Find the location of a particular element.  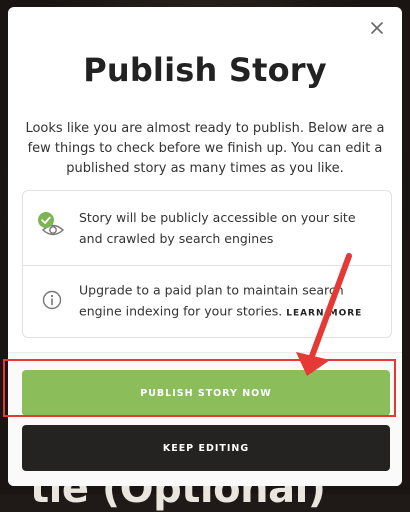

learn-more-link: LEARN MORE is located at coordinates (324, 313).